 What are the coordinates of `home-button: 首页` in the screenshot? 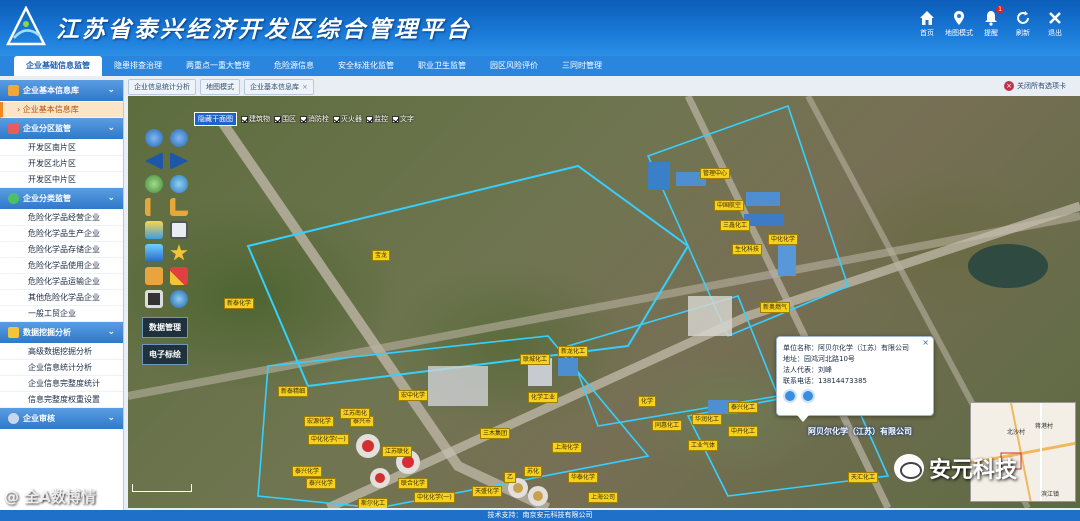 It's located at (927, 24).